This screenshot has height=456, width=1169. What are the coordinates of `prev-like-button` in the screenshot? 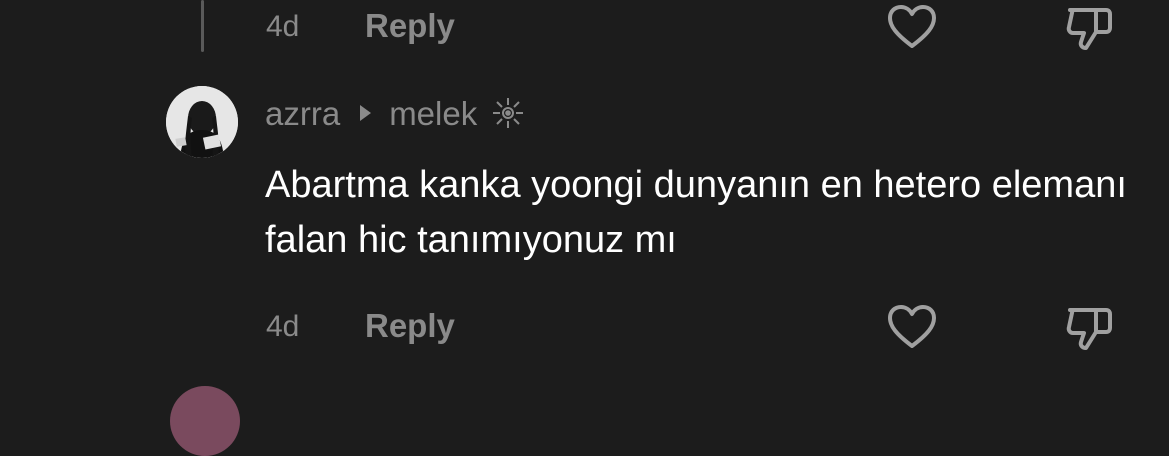 It's located at (912, 28).